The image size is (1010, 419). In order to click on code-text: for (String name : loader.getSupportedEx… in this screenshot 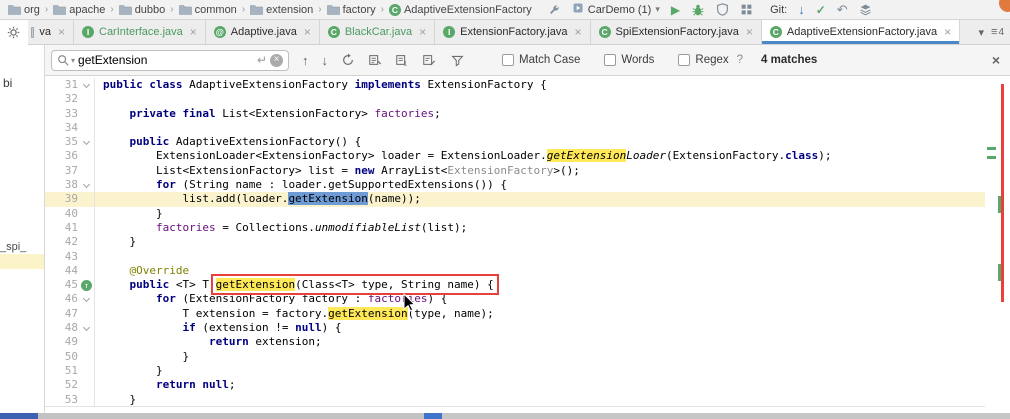, I will do `click(301, 185)`.